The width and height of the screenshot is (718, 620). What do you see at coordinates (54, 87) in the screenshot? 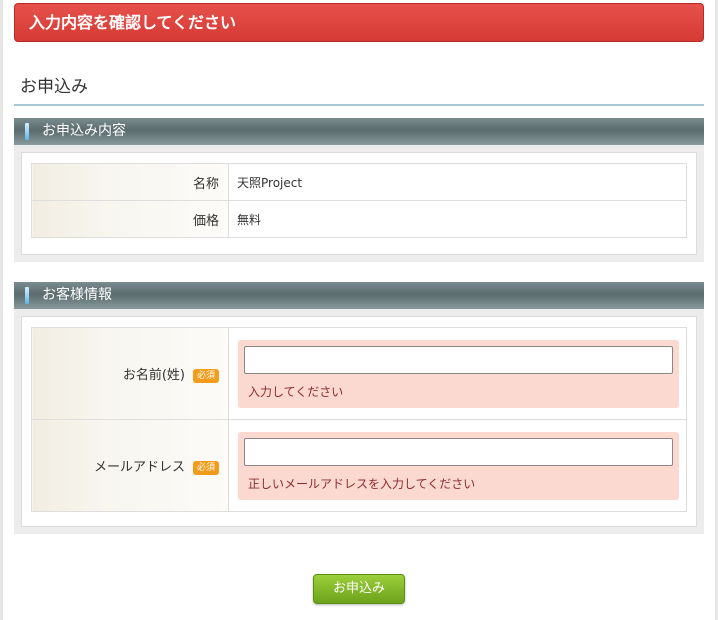
I see `page-title: お申込み` at bounding box center [54, 87].